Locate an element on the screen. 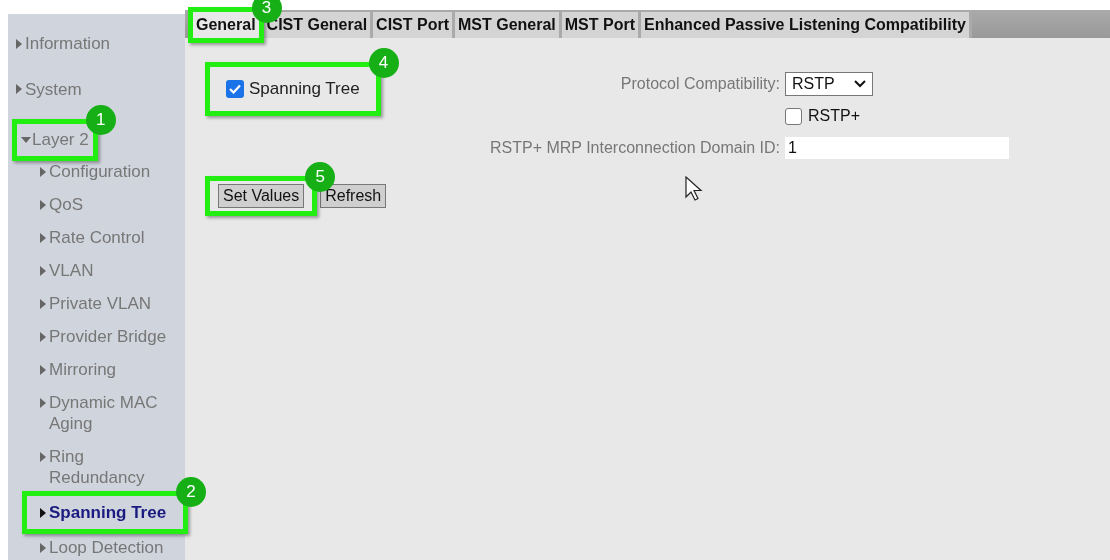  protocol-select: RSTP is located at coordinates (829, 84).